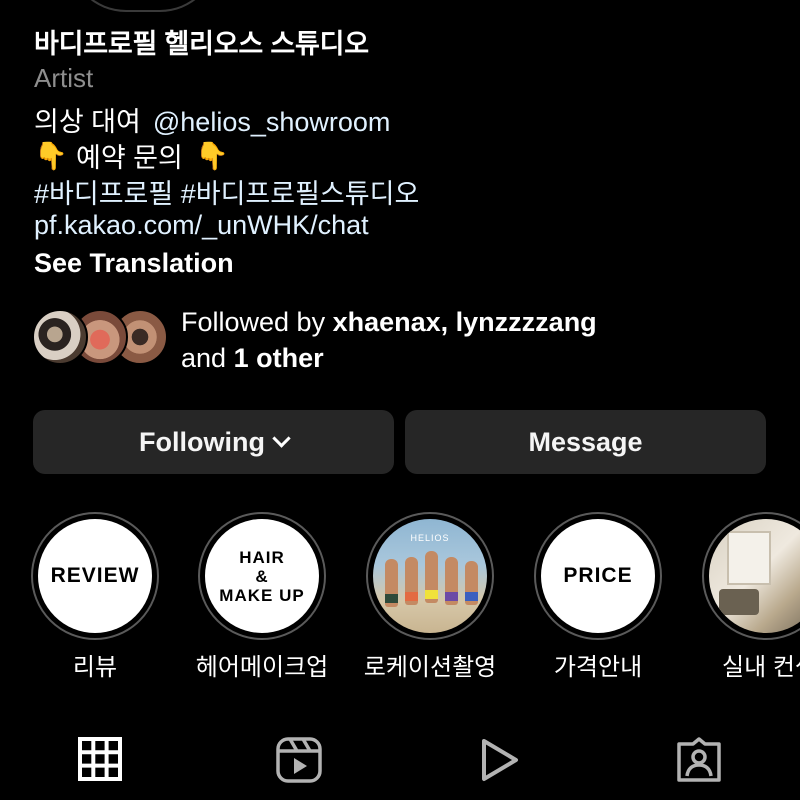 This screenshot has width=800, height=800. I want to click on avatar, so click(60, 337).